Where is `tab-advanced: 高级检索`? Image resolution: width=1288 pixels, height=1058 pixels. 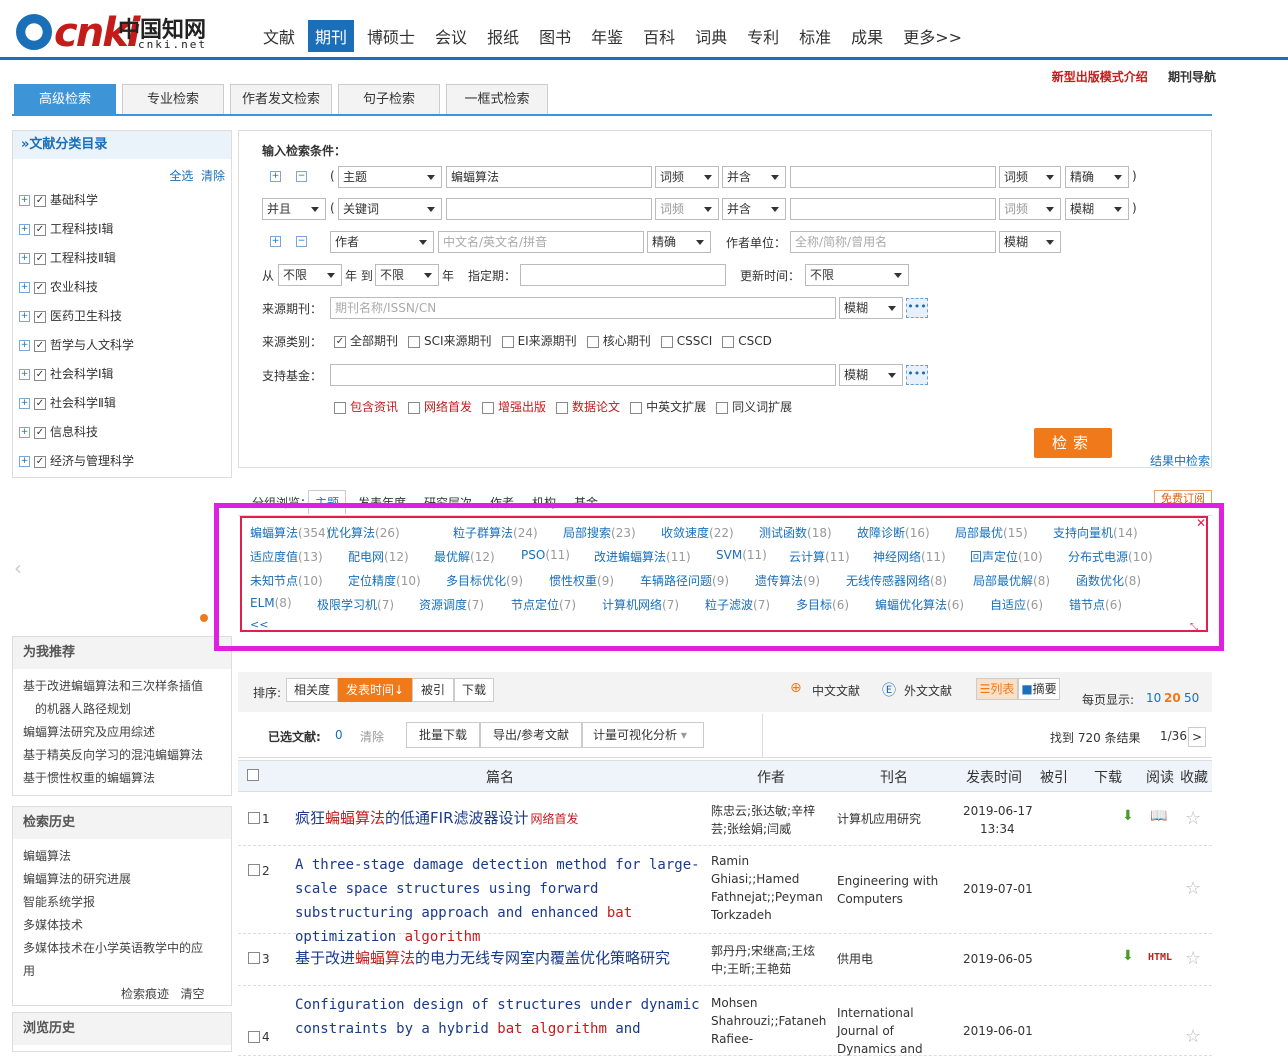
tab-advanced: 高级检索 is located at coordinates (65, 99).